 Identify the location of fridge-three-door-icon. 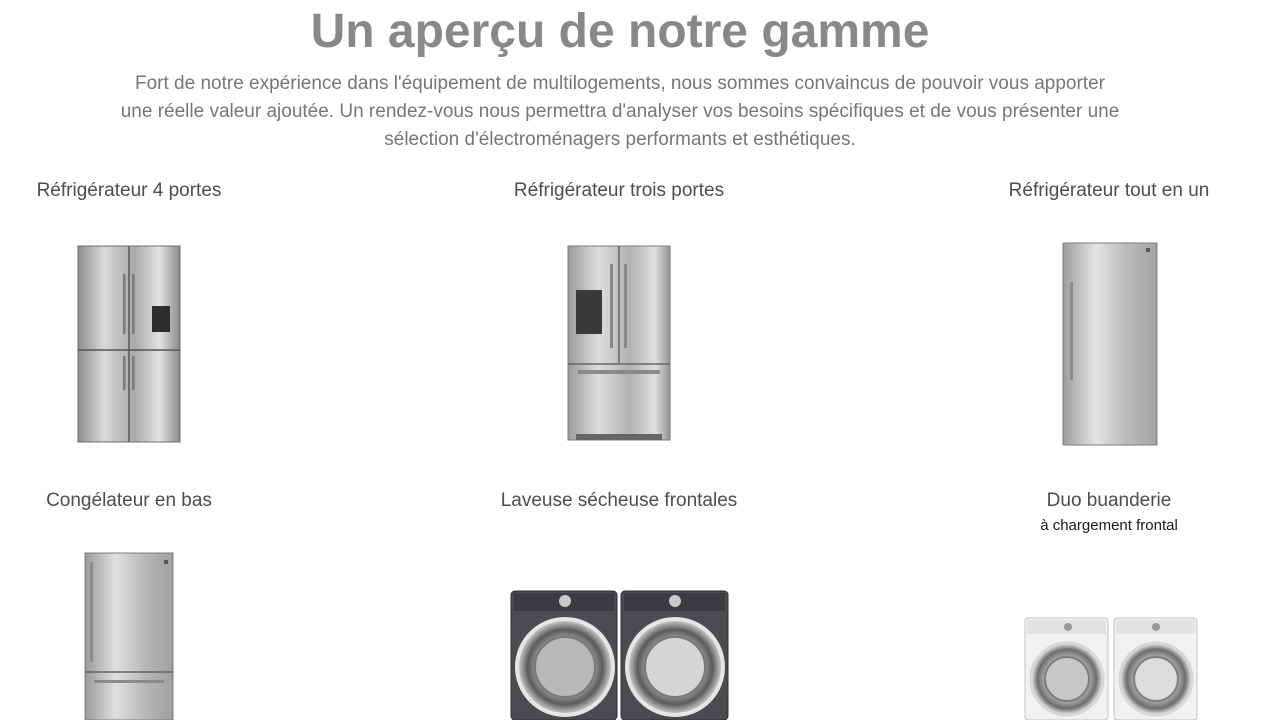
(619, 344).